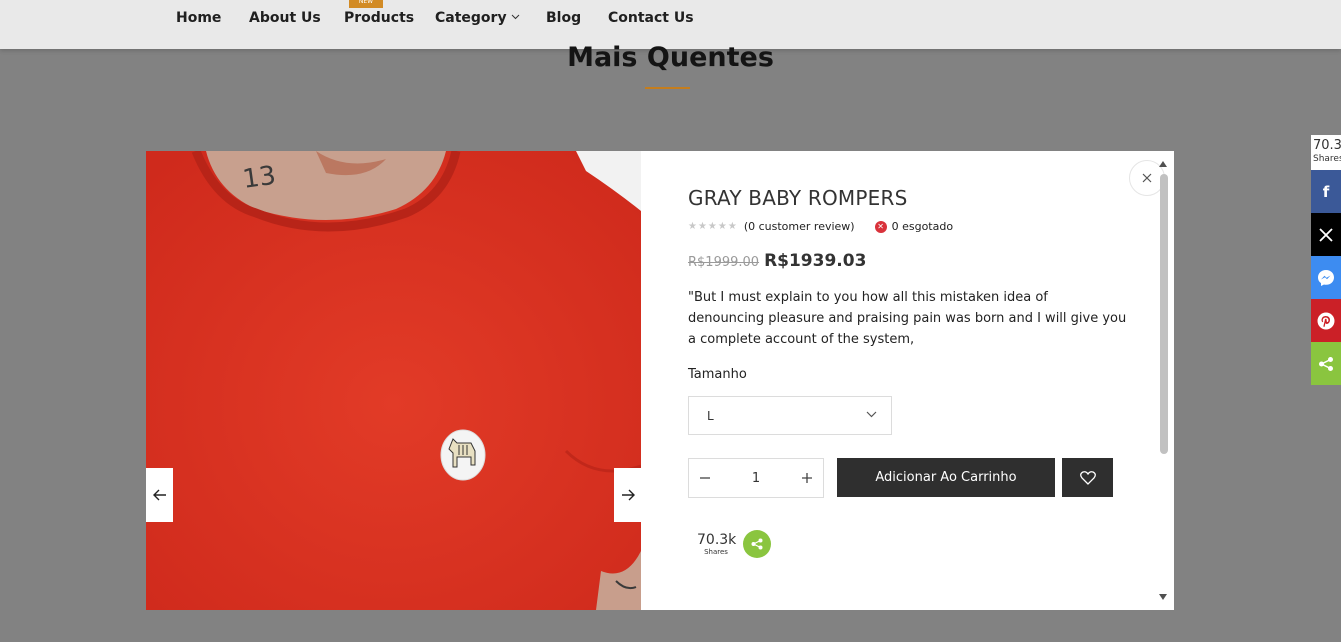  What do you see at coordinates (880, 226) in the screenshot?
I see `out-of-stock-icon: ✕` at bounding box center [880, 226].